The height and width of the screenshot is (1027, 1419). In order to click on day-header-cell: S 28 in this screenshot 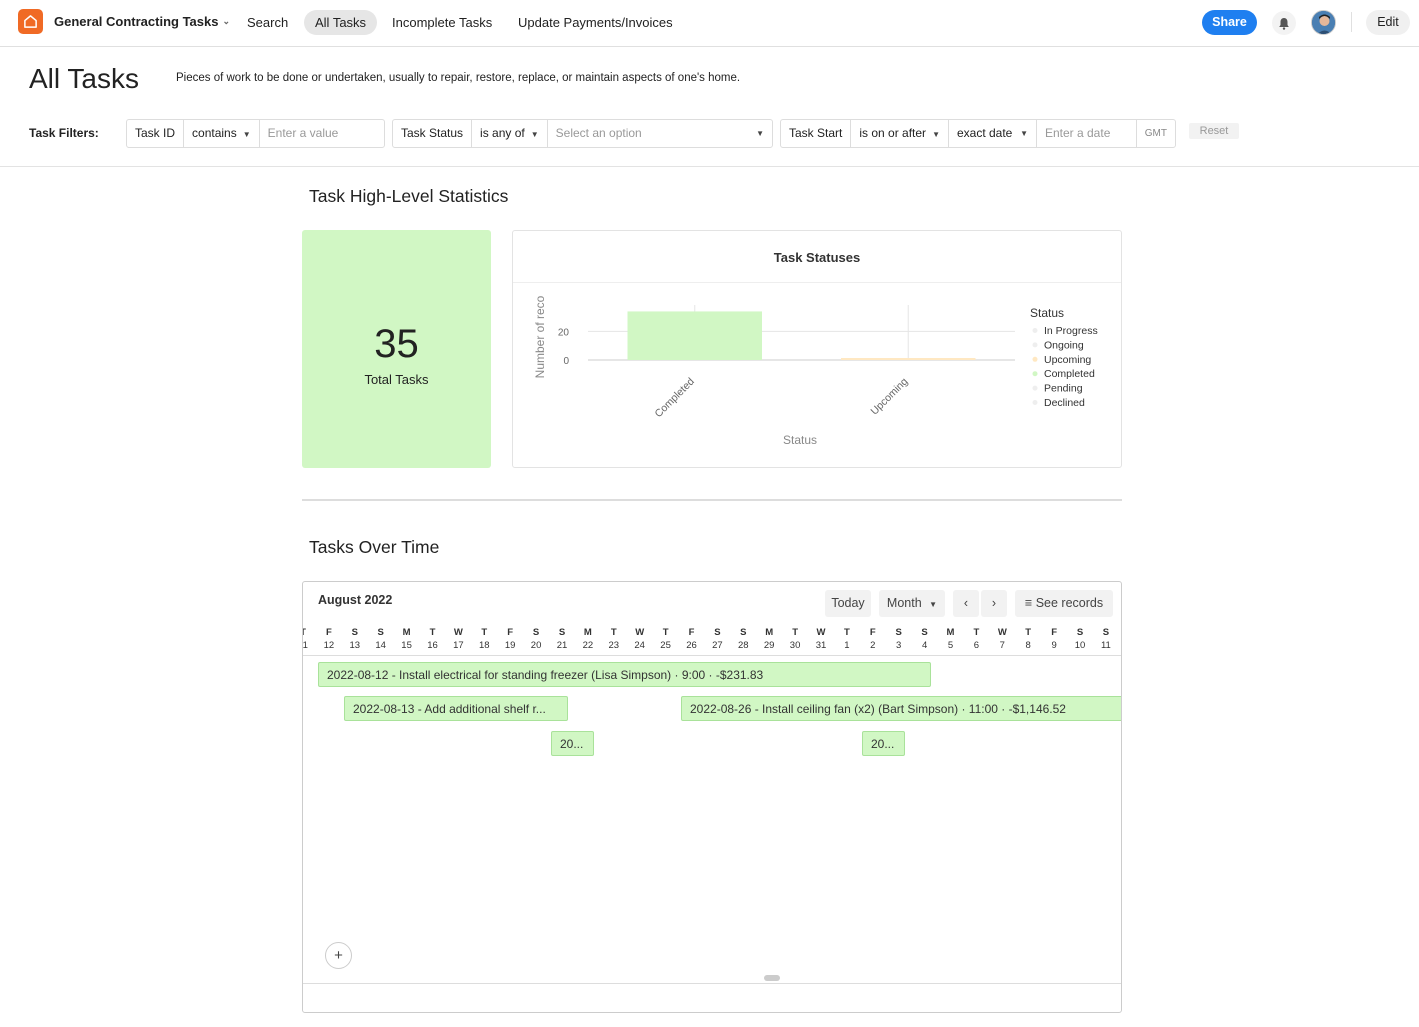, I will do `click(743, 639)`.